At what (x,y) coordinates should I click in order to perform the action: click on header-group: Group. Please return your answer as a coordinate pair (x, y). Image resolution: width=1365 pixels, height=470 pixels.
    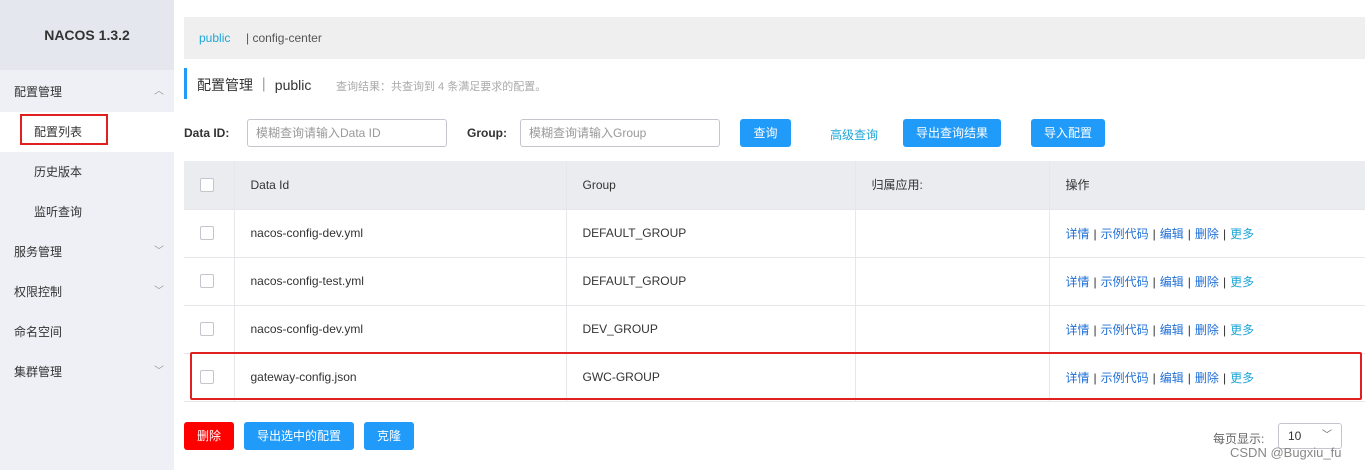
    Looking at the image, I should click on (710, 185).